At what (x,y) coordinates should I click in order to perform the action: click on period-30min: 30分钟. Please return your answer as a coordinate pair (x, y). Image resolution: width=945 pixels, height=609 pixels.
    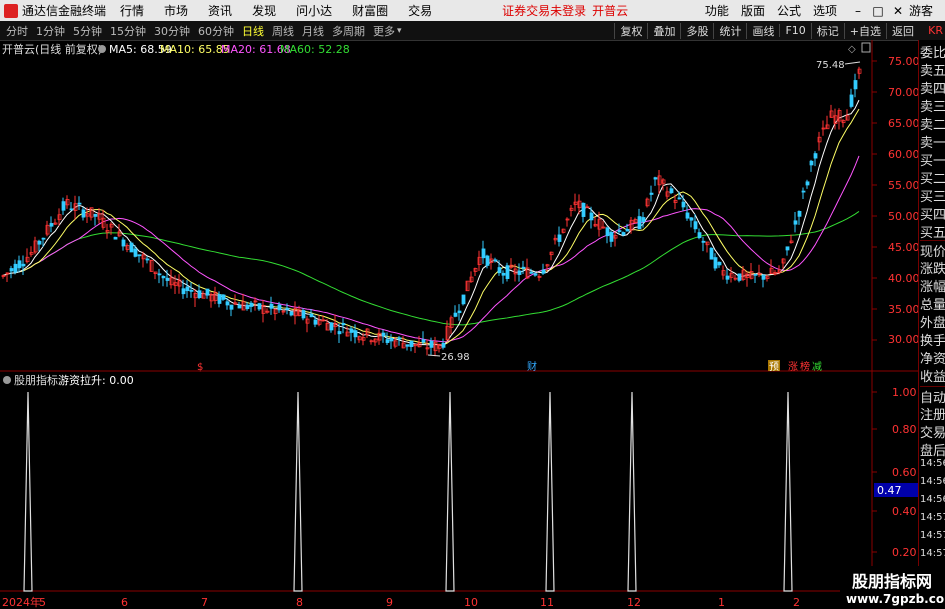
    Looking at the image, I should click on (172, 31).